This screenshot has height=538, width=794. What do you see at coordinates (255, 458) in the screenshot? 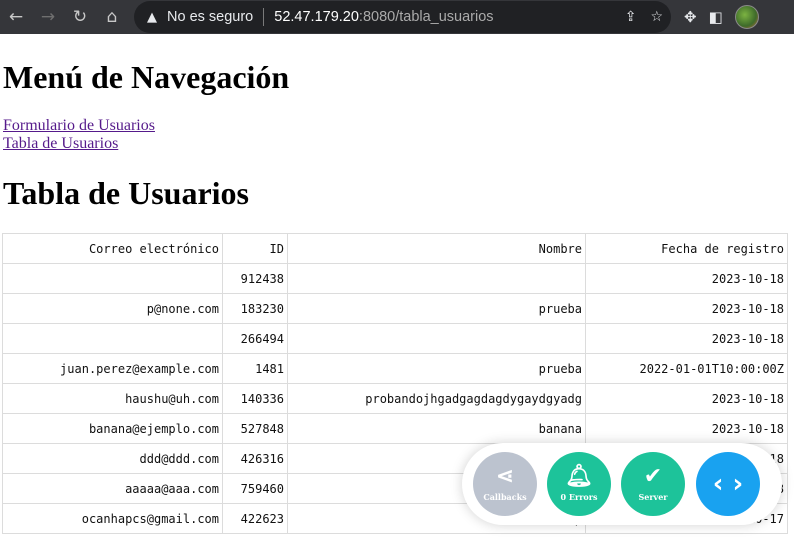
I see `cell-id: 426316` at bounding box center [255, 458].